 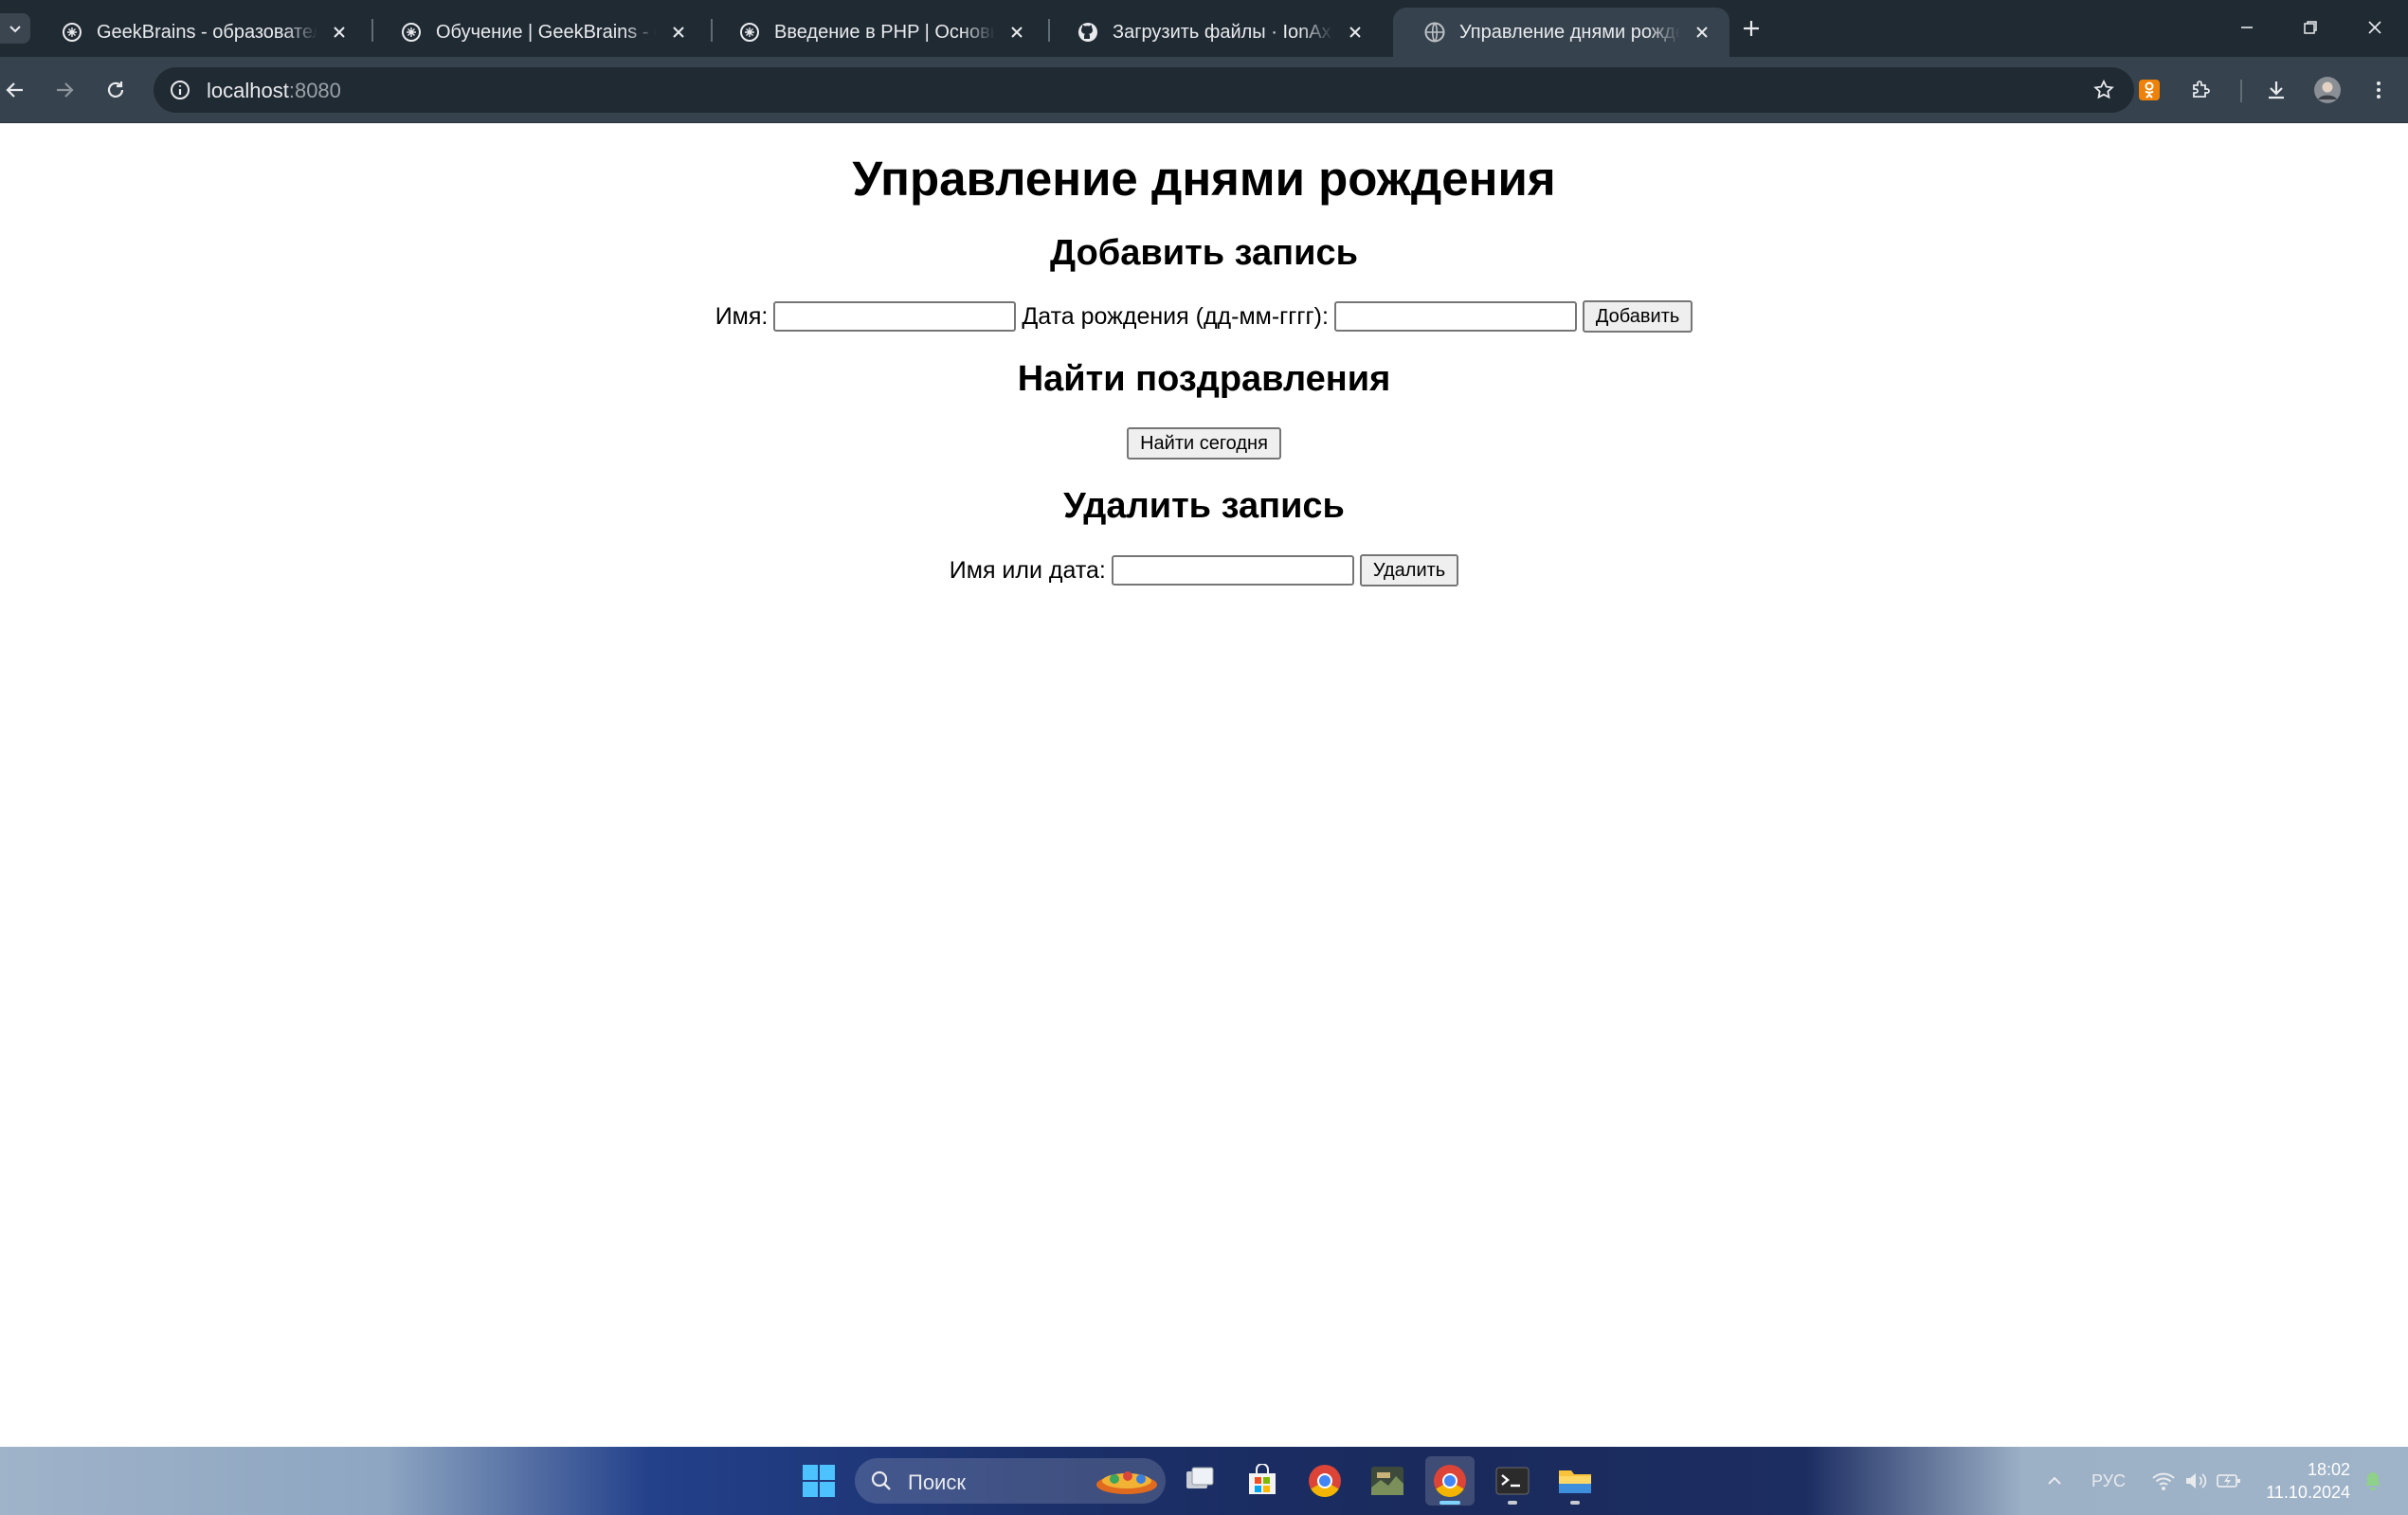 I want to click on taskbar-search-box: Поиск, so click(x=1010, y=1481).